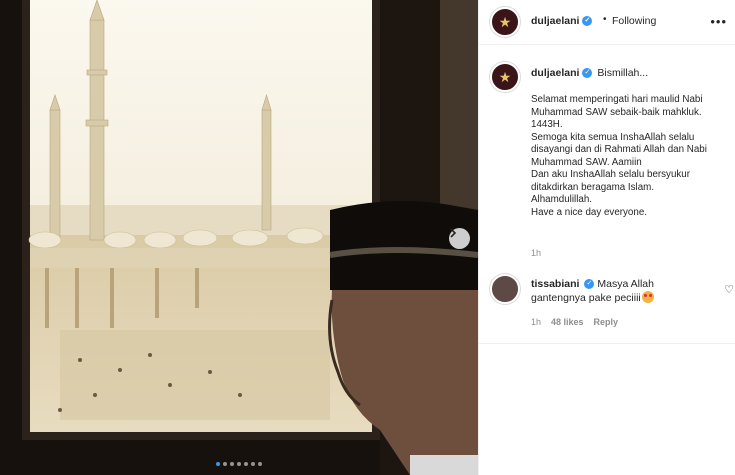 Image resolution: width=735 pixels, height=475 pixels. I want to click on reply-button: Reply, so click(606, 322).